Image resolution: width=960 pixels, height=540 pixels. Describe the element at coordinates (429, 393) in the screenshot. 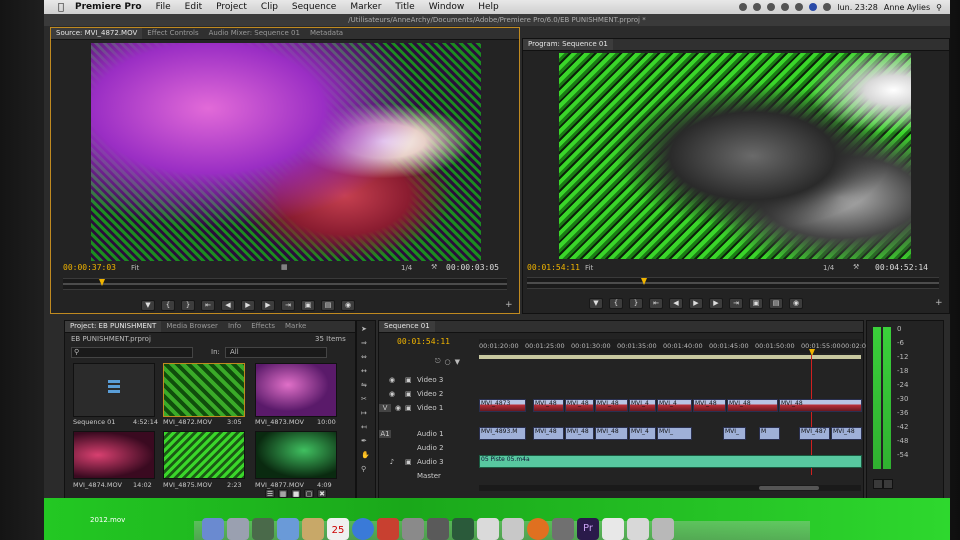

I see `track-video-2: ◉ ▣ Video 2` at that location.